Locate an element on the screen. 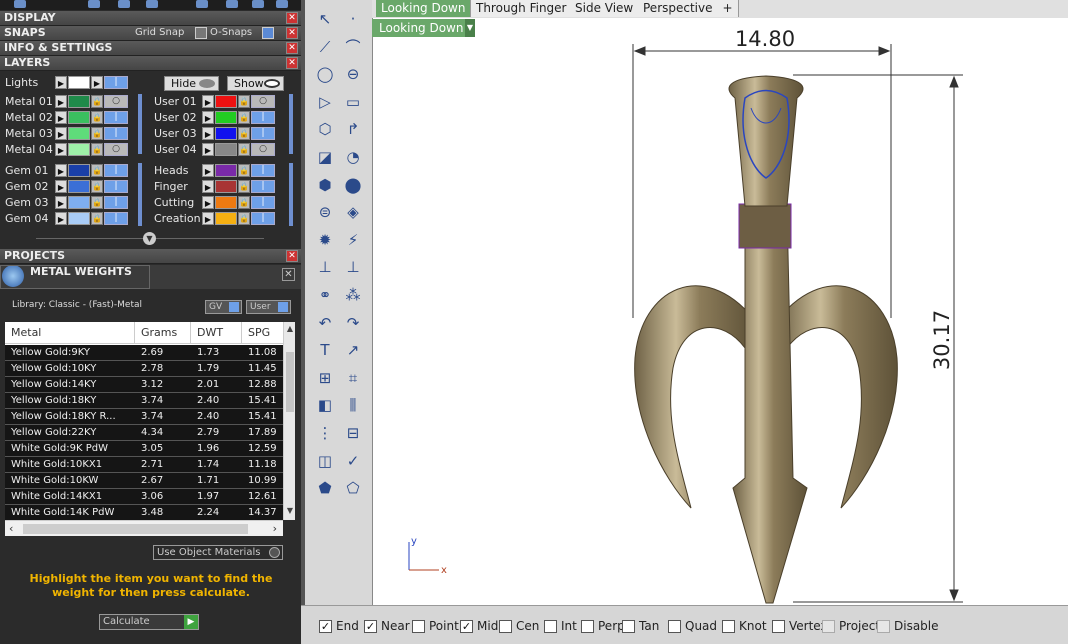 This screenshot has height=644, width=1068. column-header-spg: SPG is located at coordinates (262, 333).